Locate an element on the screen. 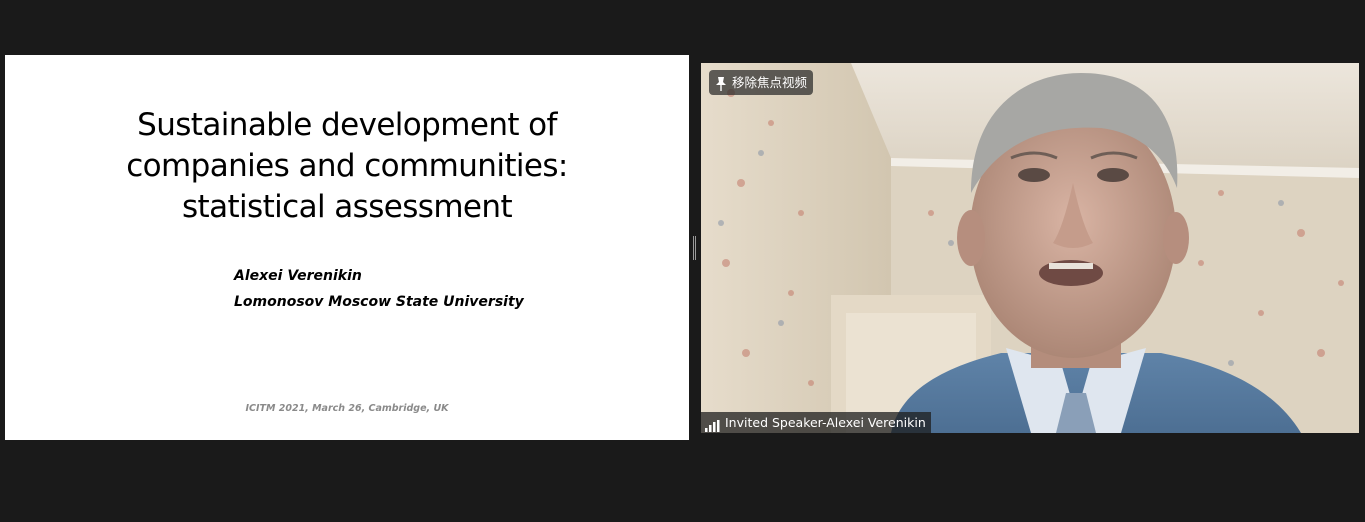  participant-name: Invited Speaker-Alexei Verenikin is located at coordinates (825, 422).